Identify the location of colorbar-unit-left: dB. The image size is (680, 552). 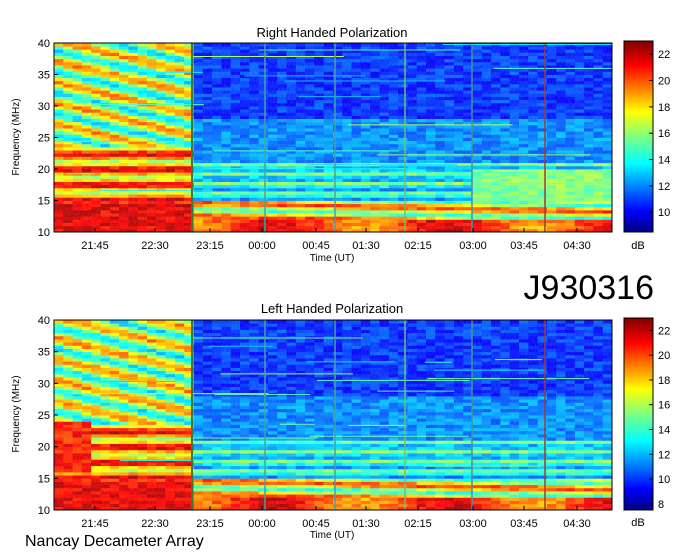
(637, 523).